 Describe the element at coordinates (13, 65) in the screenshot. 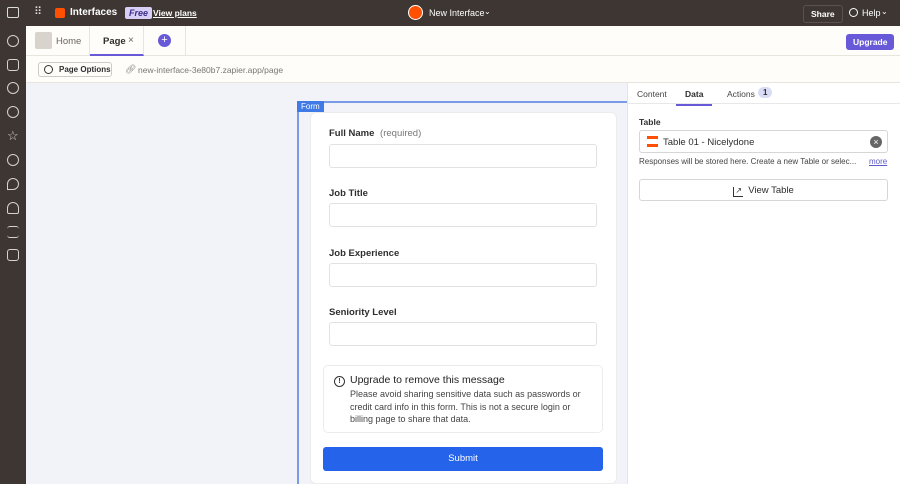

I see `add-block-icon` at that location.